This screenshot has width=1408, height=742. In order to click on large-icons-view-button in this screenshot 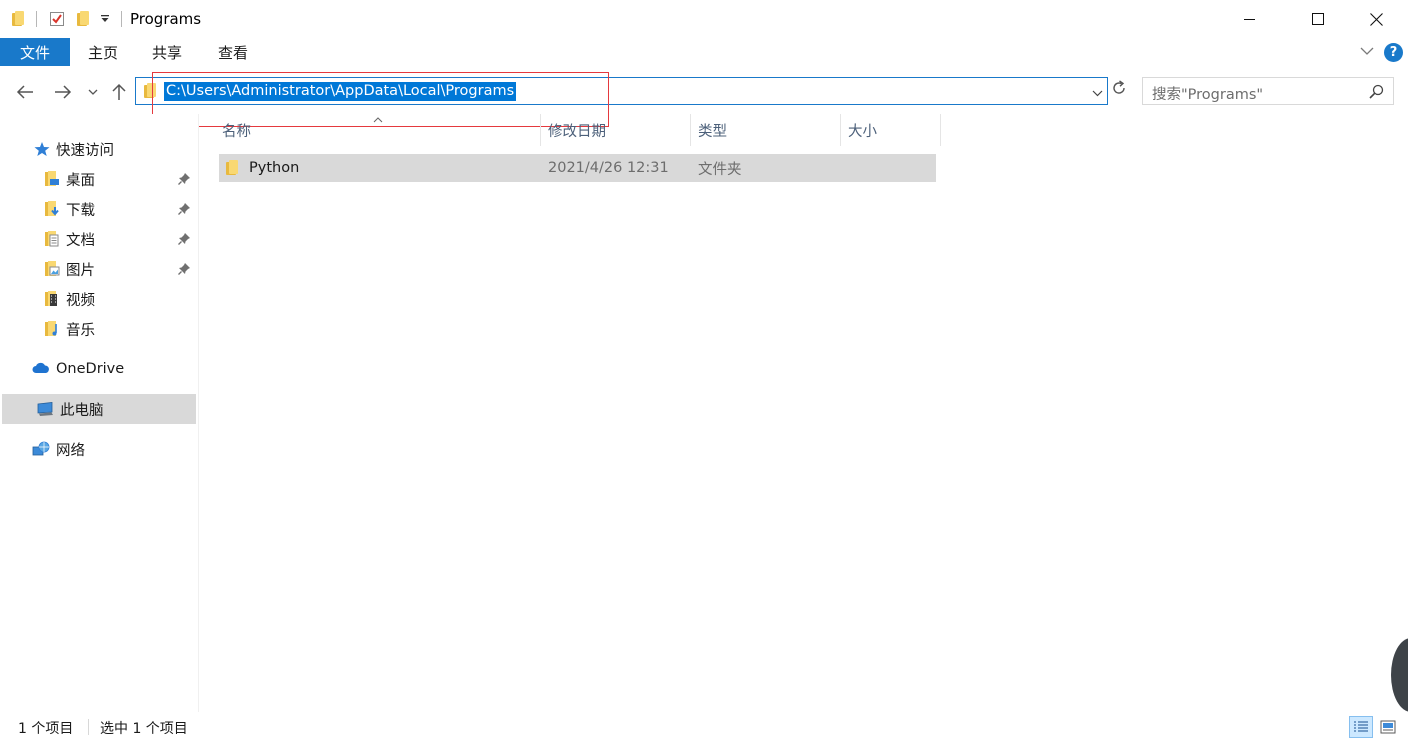, I will do `click(1388, 727)`.